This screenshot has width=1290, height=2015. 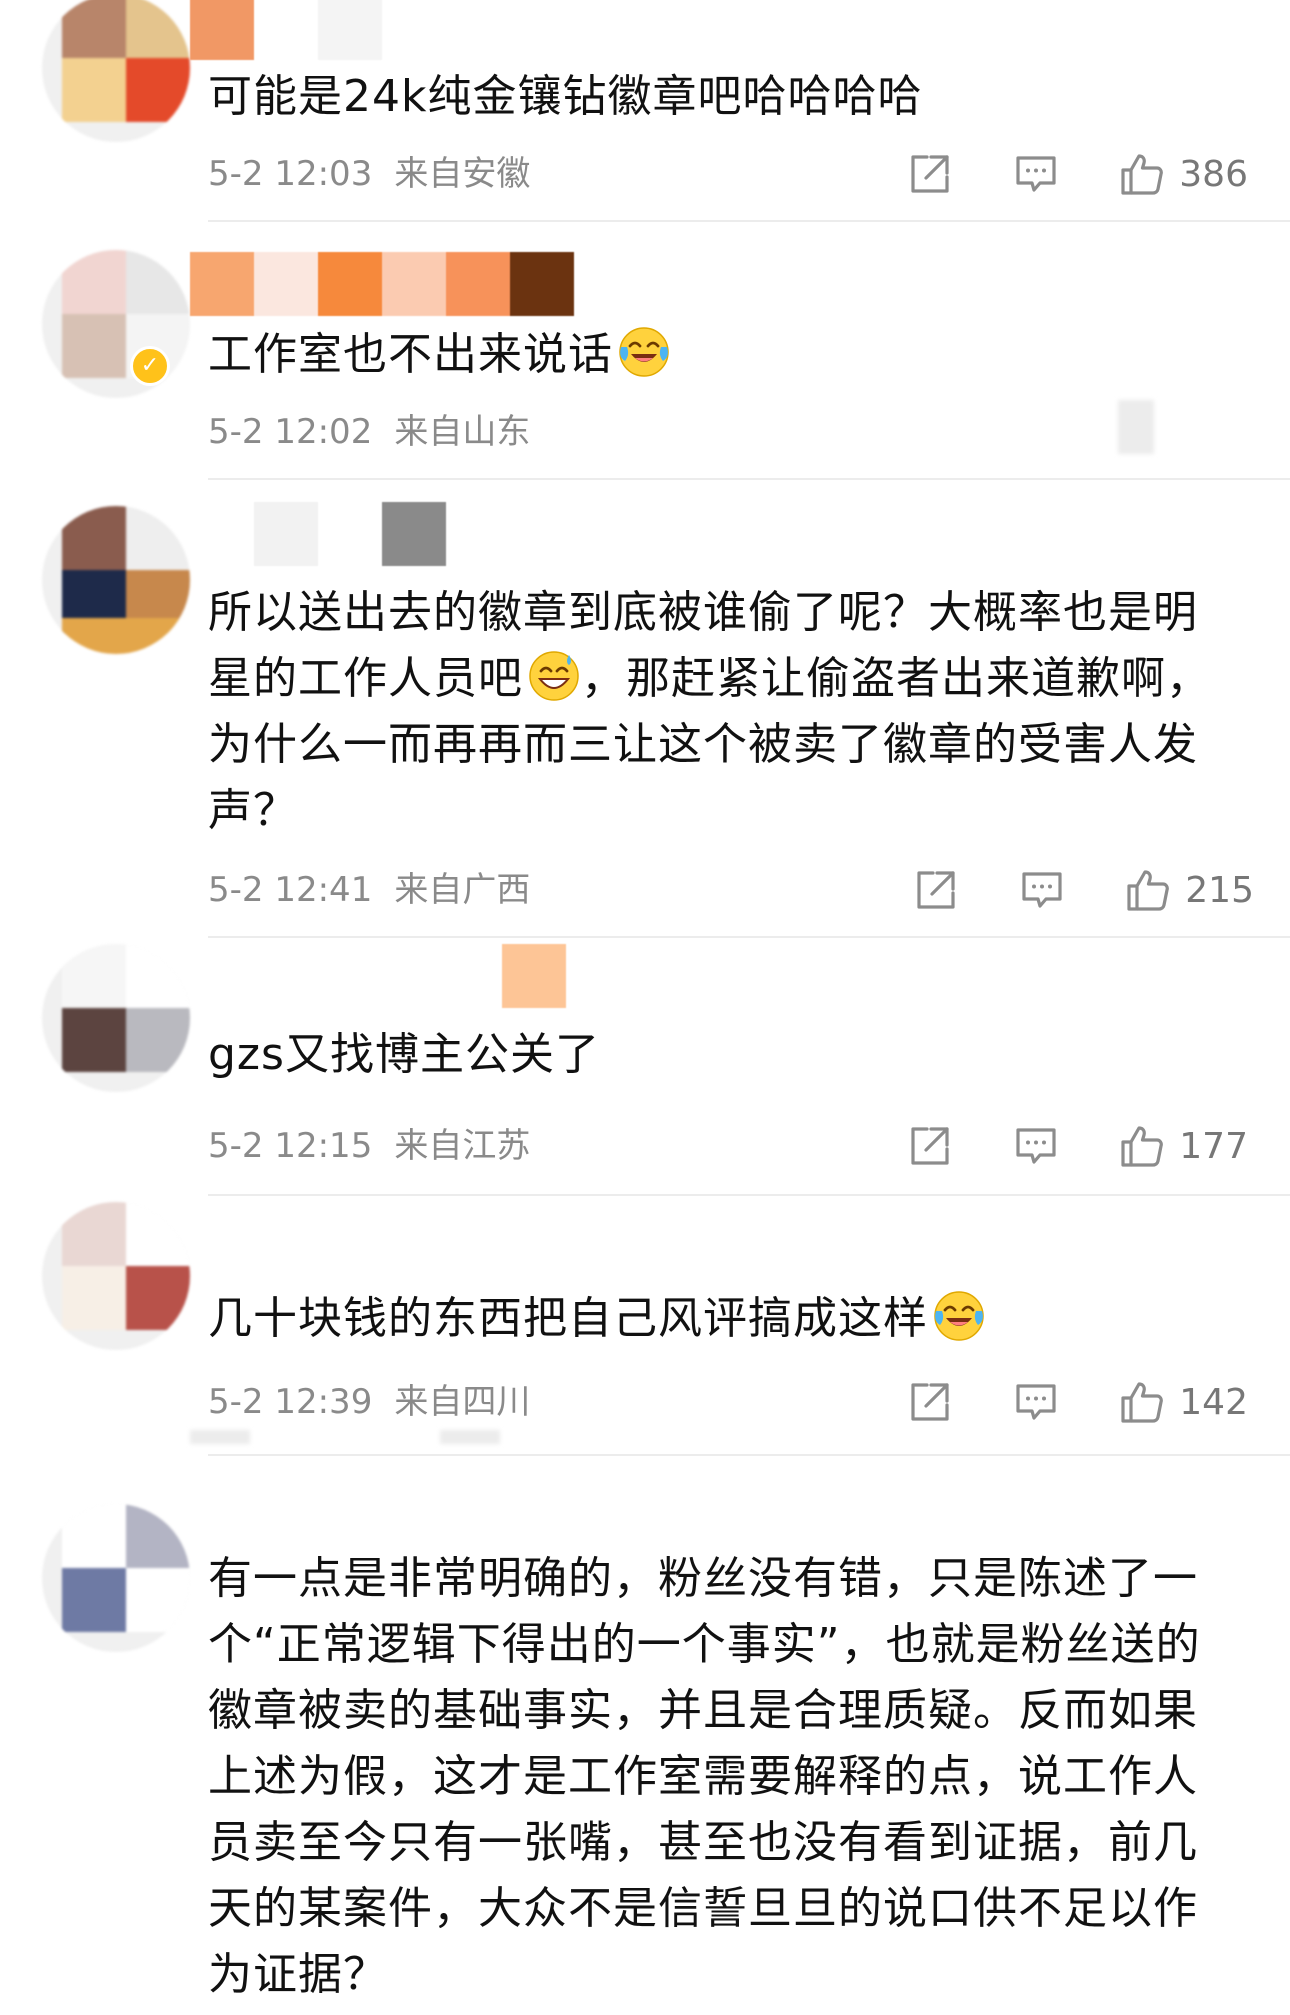 I want to click on like-button: 177, so click(x=1183, y=1146).